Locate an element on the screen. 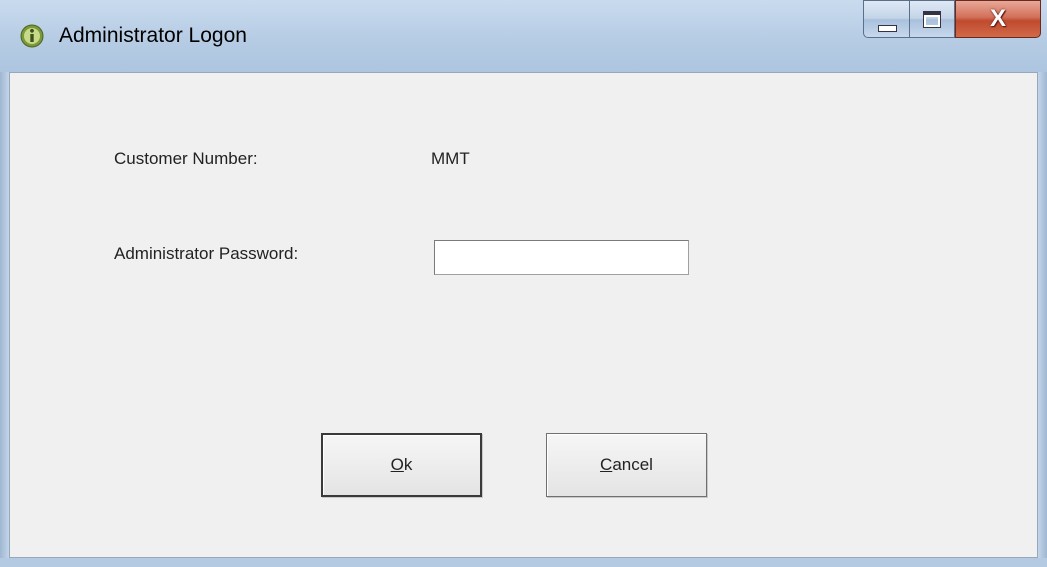  maximize-icon is located at coordinates (932, 19).